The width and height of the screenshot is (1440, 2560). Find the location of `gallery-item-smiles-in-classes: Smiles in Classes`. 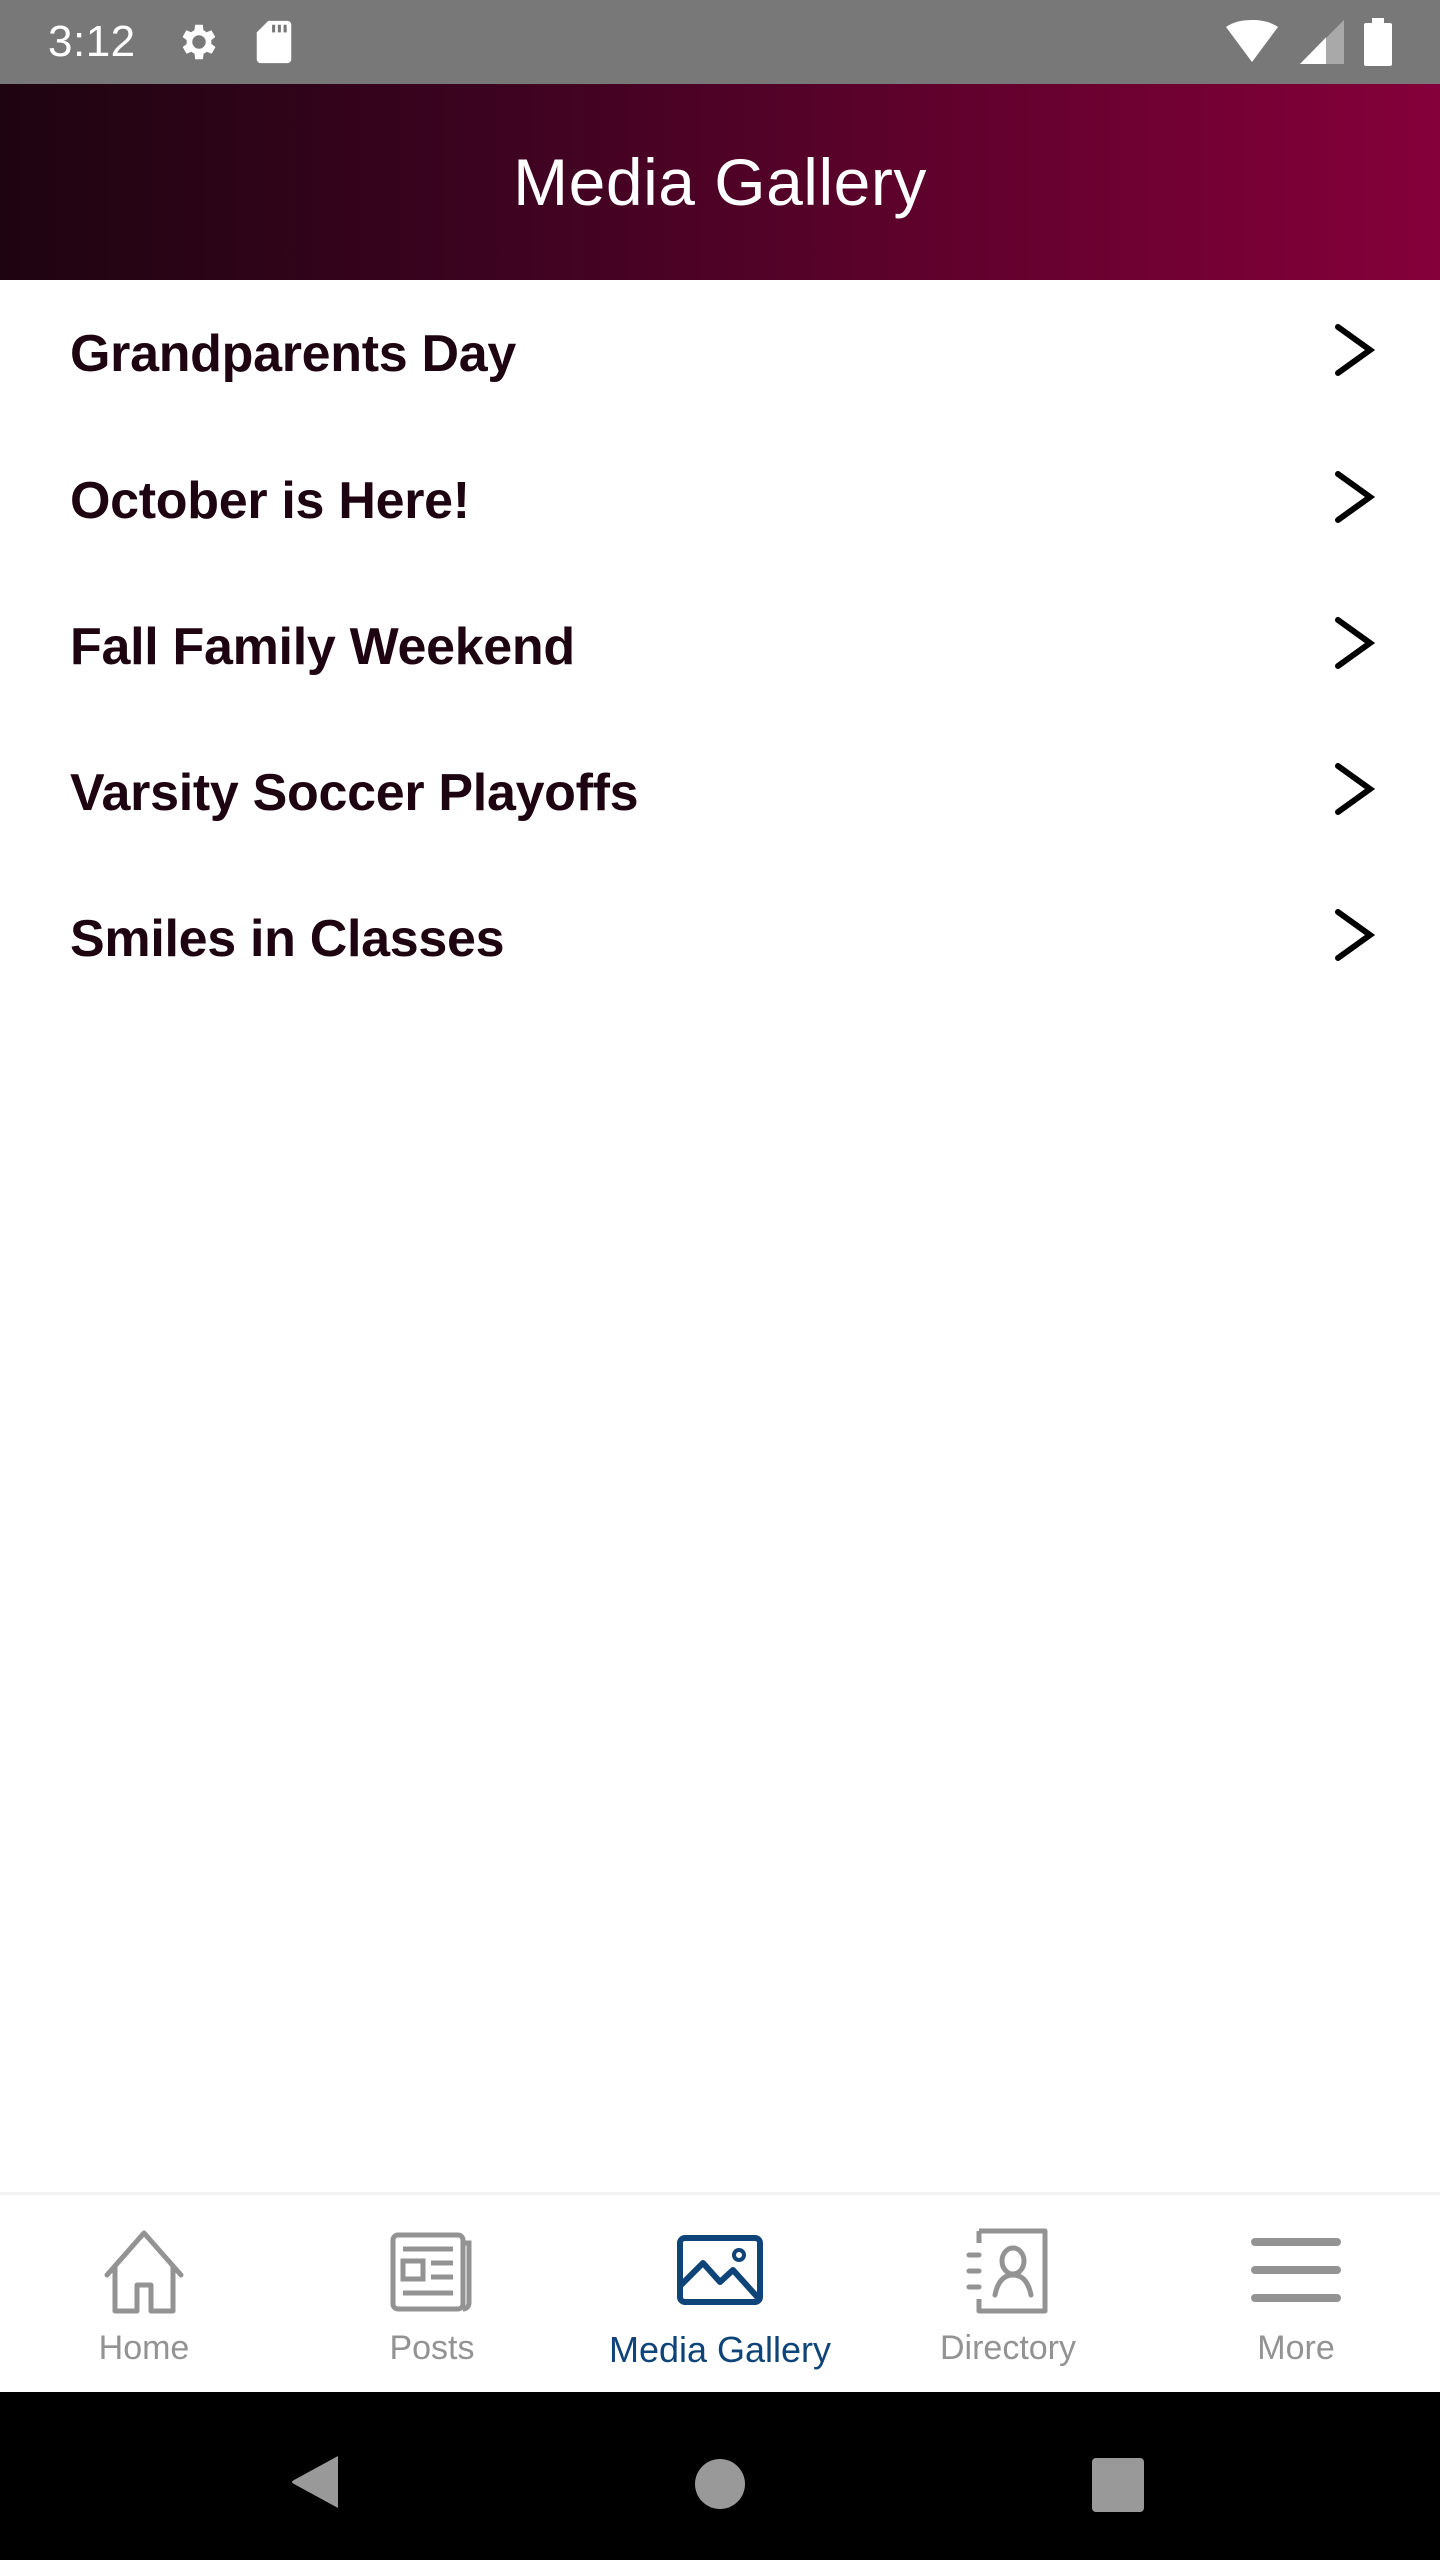

gallery-item-smiles-in-classes: Smiles in Classes is located at coordinates (720, 939).